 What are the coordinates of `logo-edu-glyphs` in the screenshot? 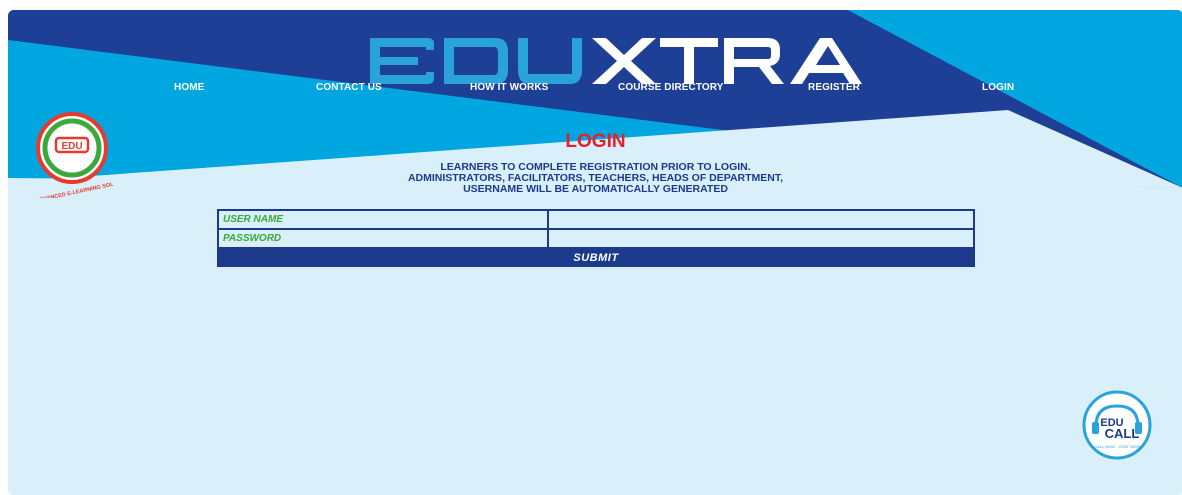 It's located at (476, 61).